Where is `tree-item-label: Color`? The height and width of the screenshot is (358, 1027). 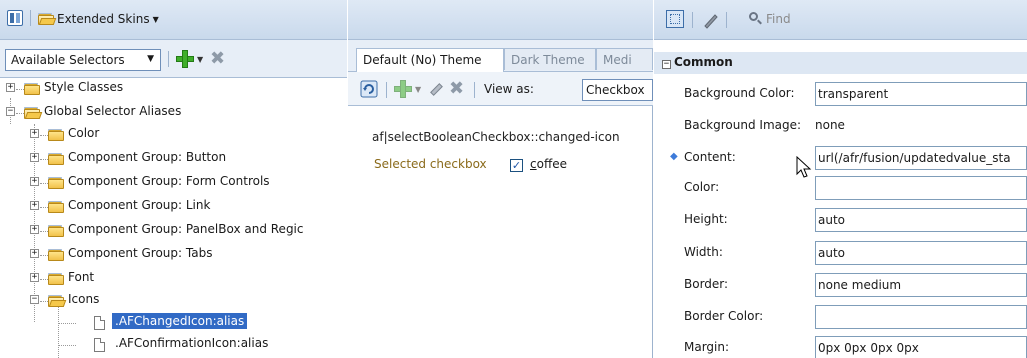 tree-item-label: Color is located at coordinates (84, 133).